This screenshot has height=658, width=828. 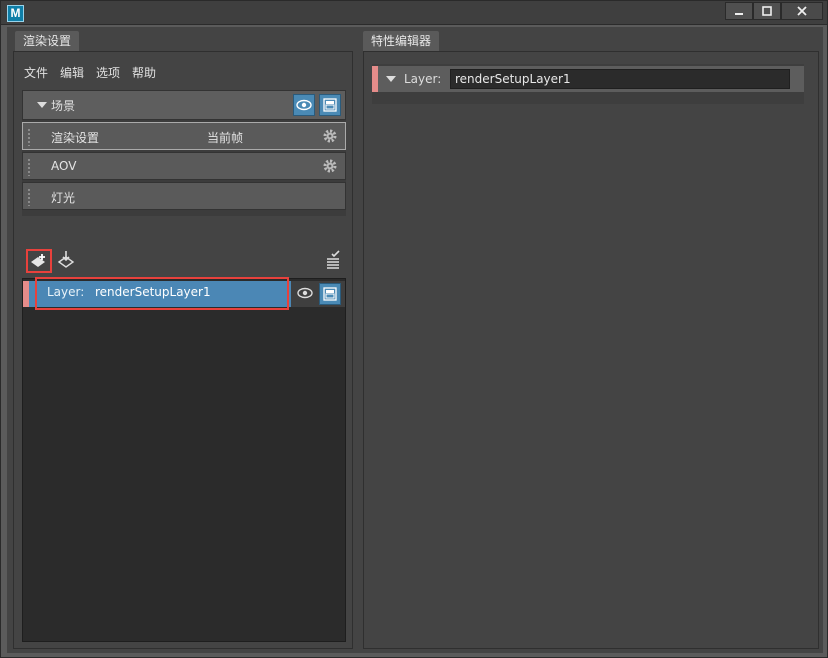 I want to click on scene-renderable-toggle, so click(x=330, y=105).